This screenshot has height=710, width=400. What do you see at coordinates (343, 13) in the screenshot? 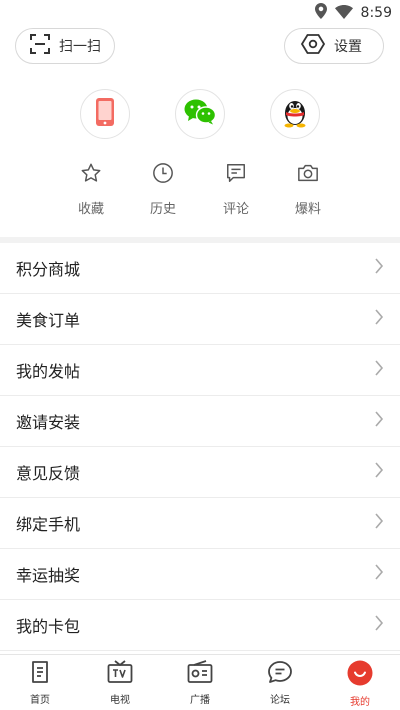
I see `wifi-icon` at bounding box center [343, 13].